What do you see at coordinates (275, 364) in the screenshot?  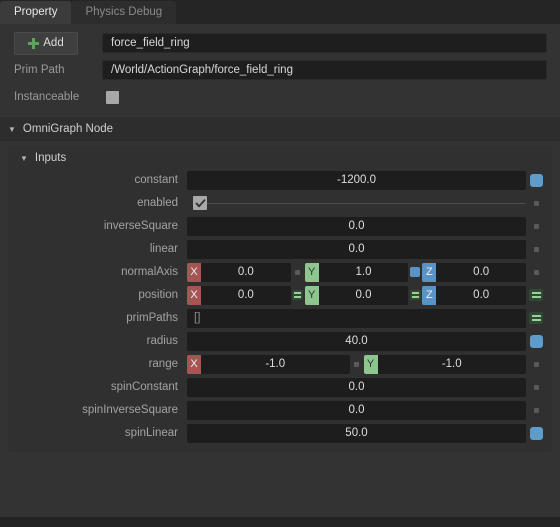 I see `number-input-x: -1.0` at bounding box center [275, 364].